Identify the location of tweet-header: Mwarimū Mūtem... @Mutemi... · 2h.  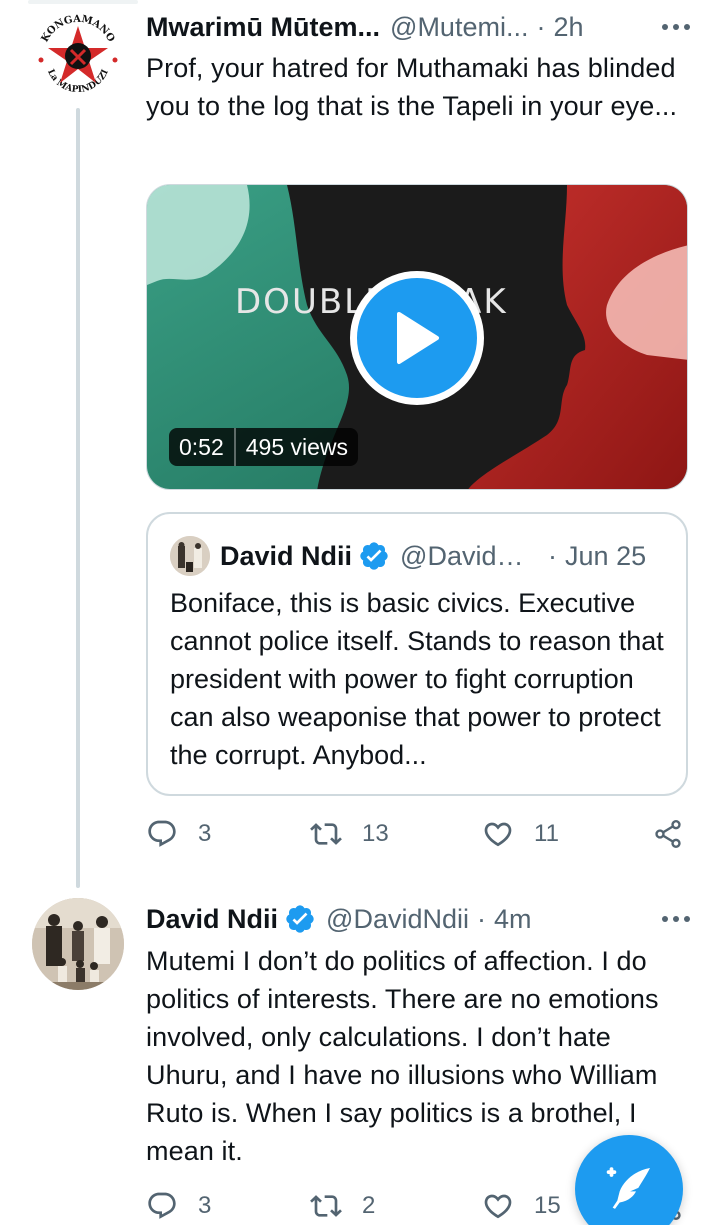
(419, 27).